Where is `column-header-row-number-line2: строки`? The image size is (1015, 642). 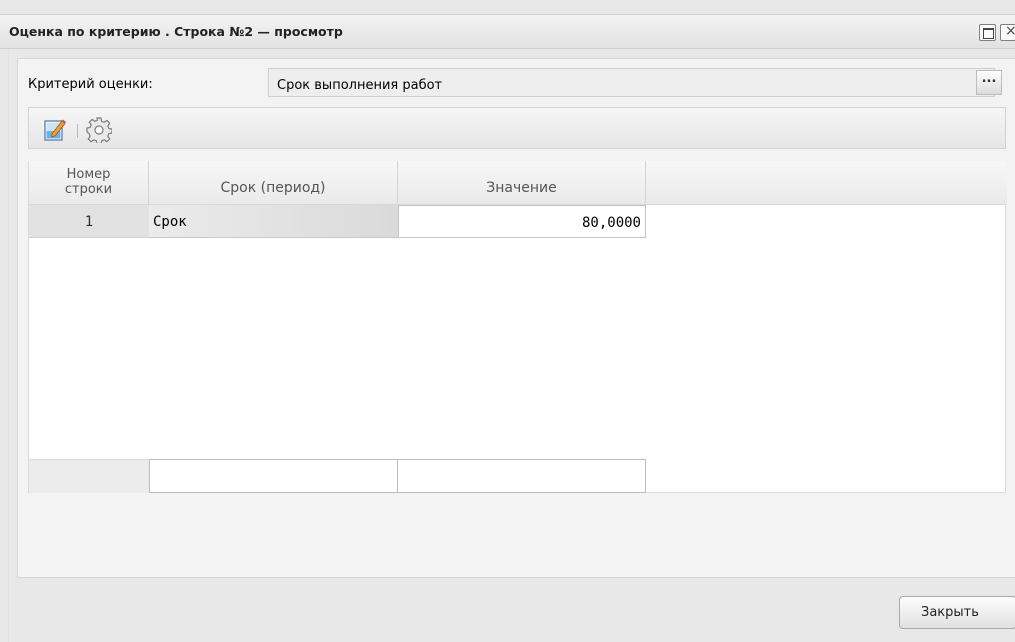 column-header-row-number-line2: строки is located at coordinates (88, 189).